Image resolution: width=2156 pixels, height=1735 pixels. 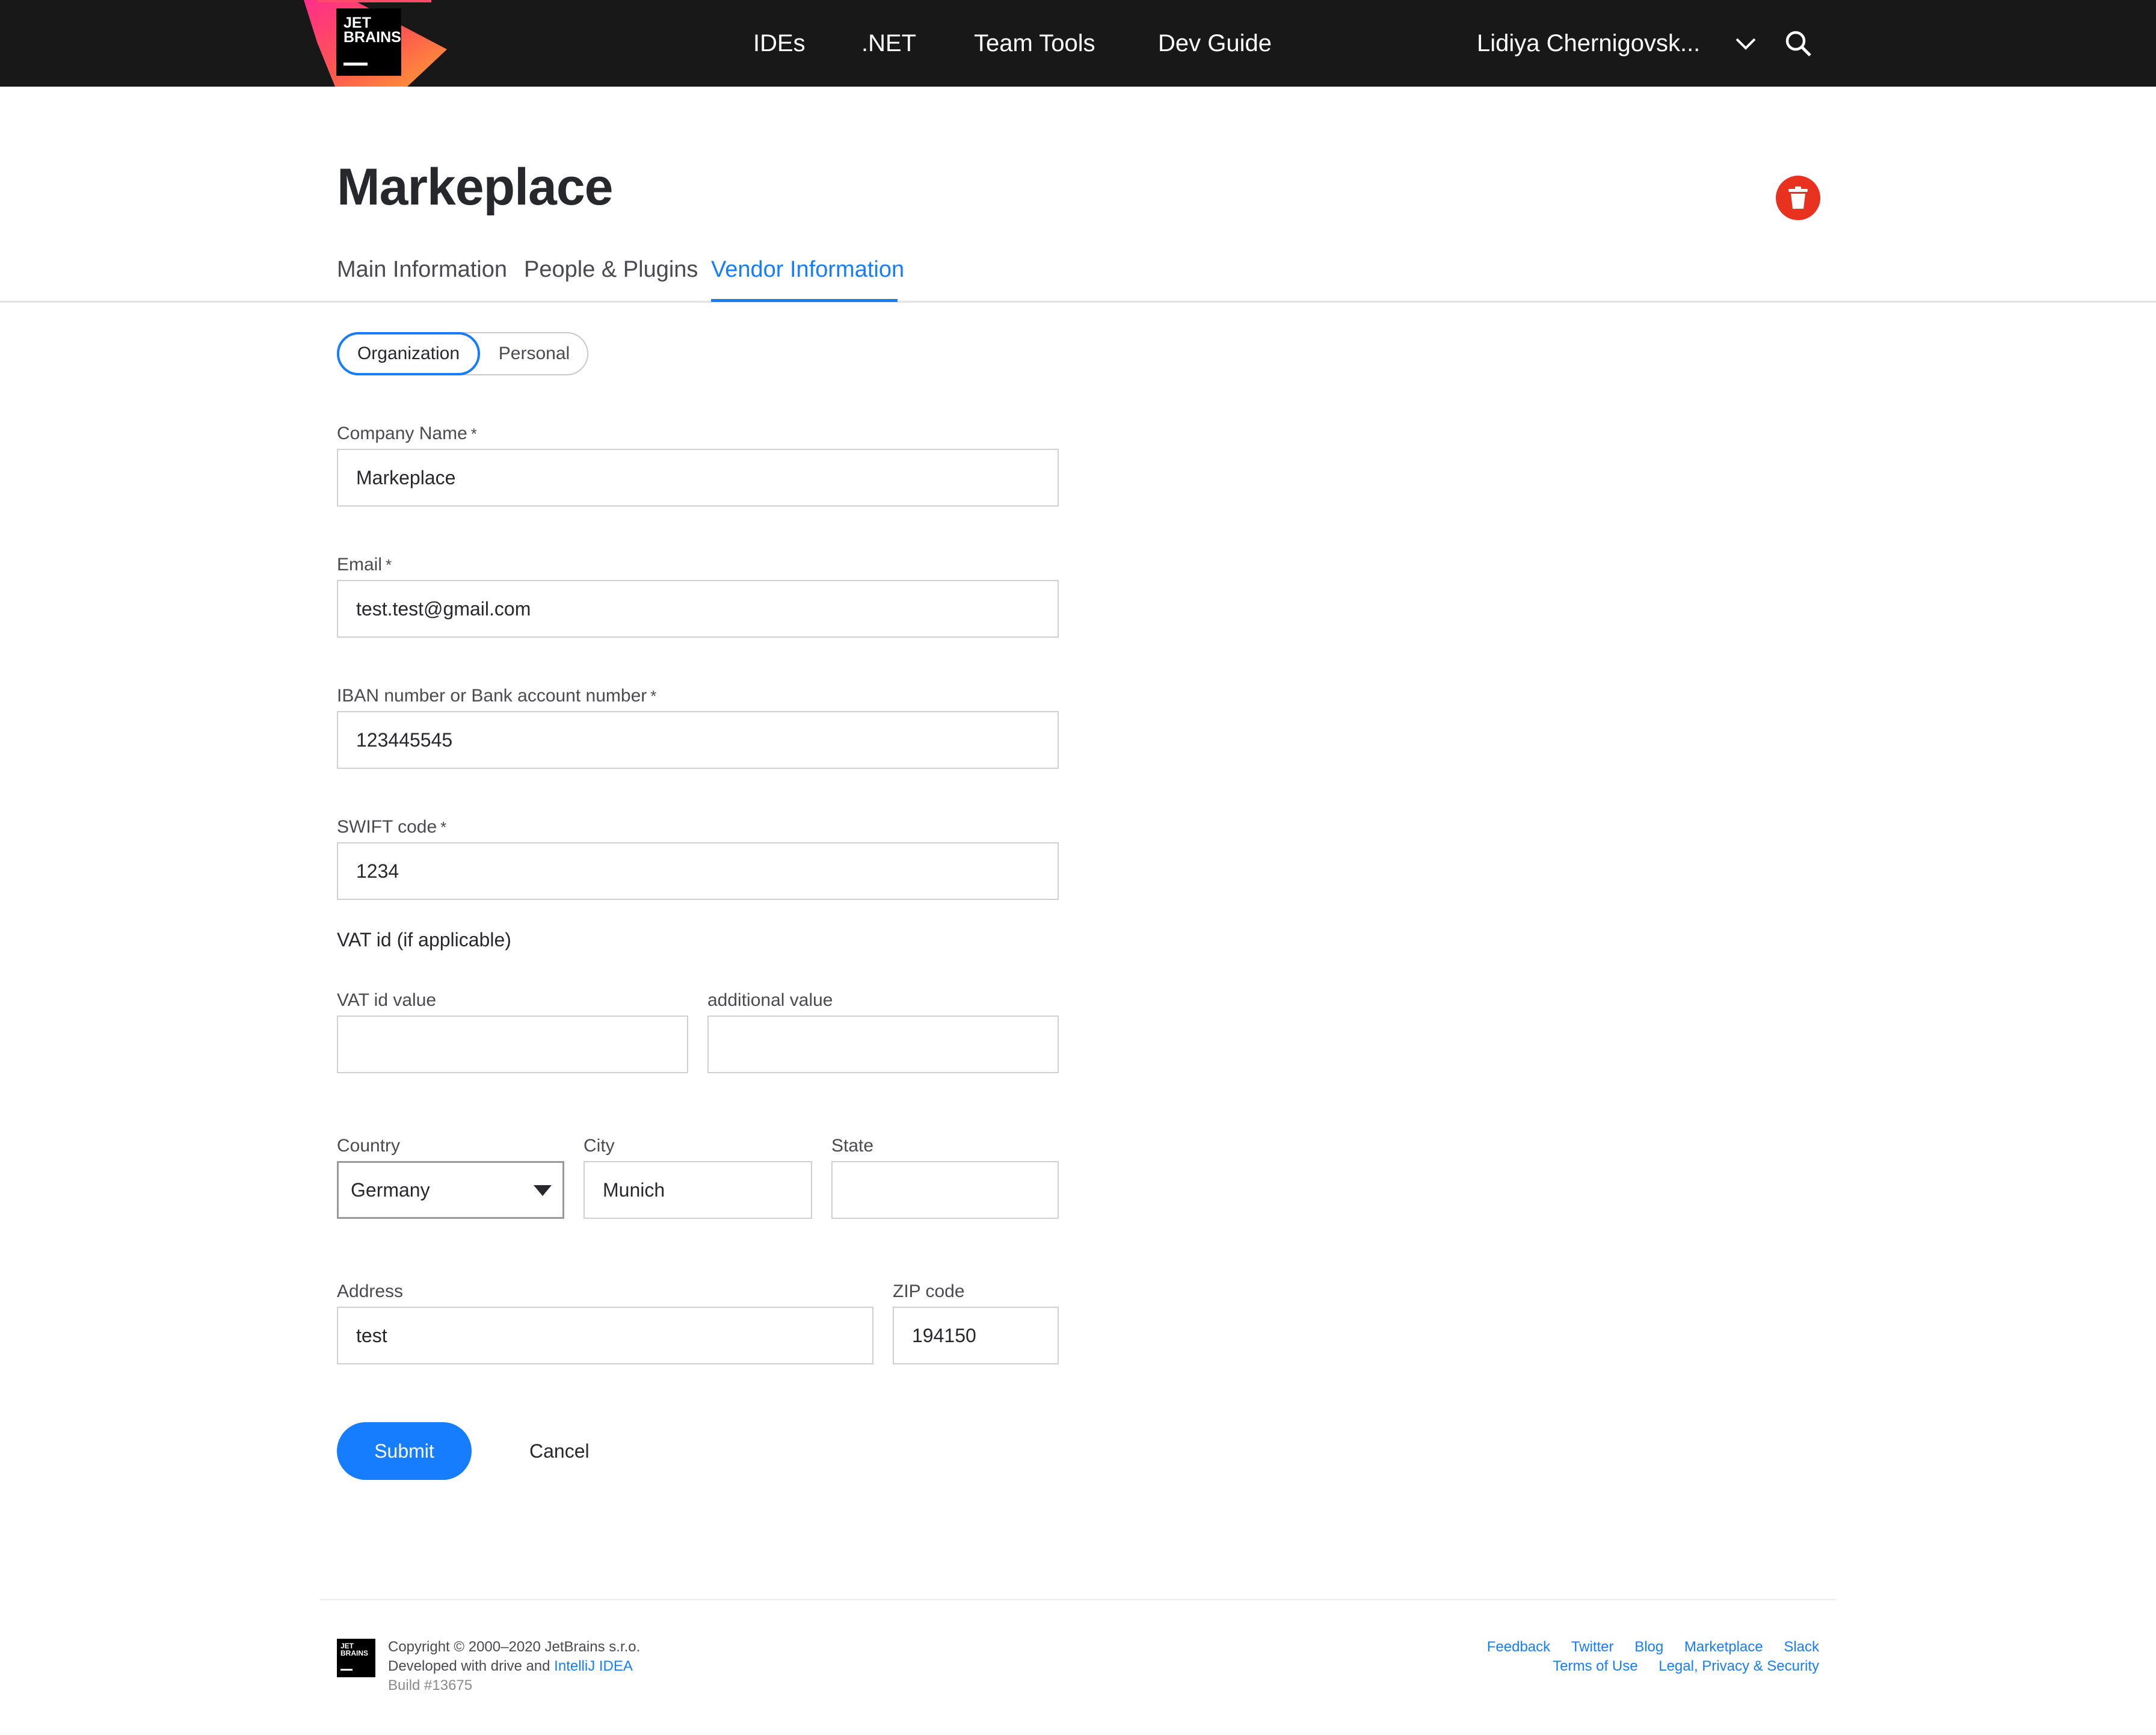 I want to click on footer-jetbrains-logo: JET BRAINS, so click(x=356, y=1658).